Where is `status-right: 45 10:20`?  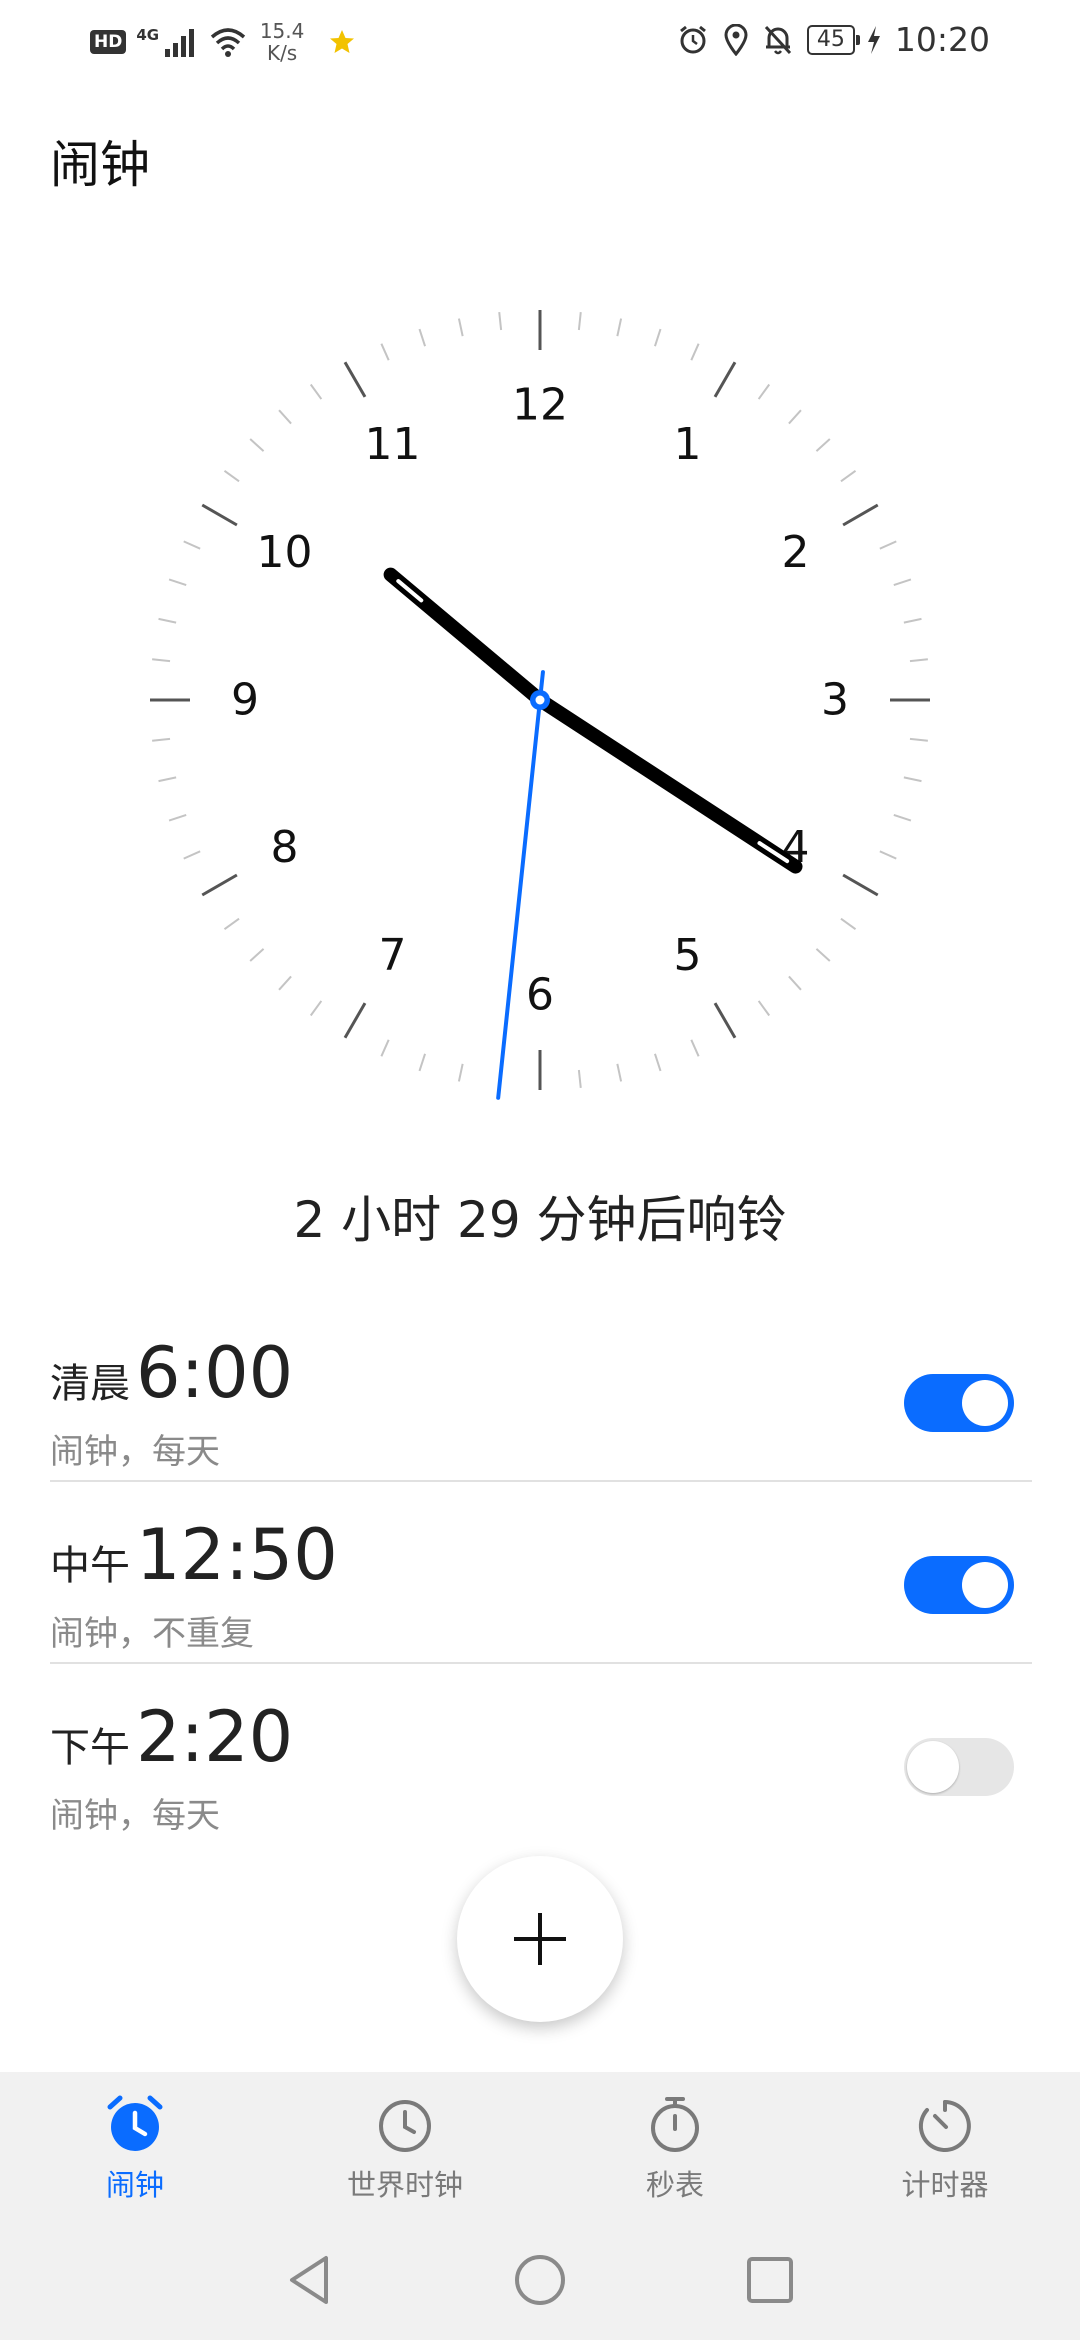 status-right: 45 10:20 is located at coordinates (833, 39).